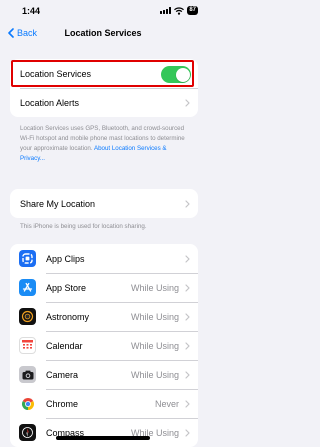 Image resolution: width=320 pixels, height=447 pixels. What do you see at coordinates (62, 403) in the screenshot?
I see `app-name: Chrome` at bounding box center [62, 403].